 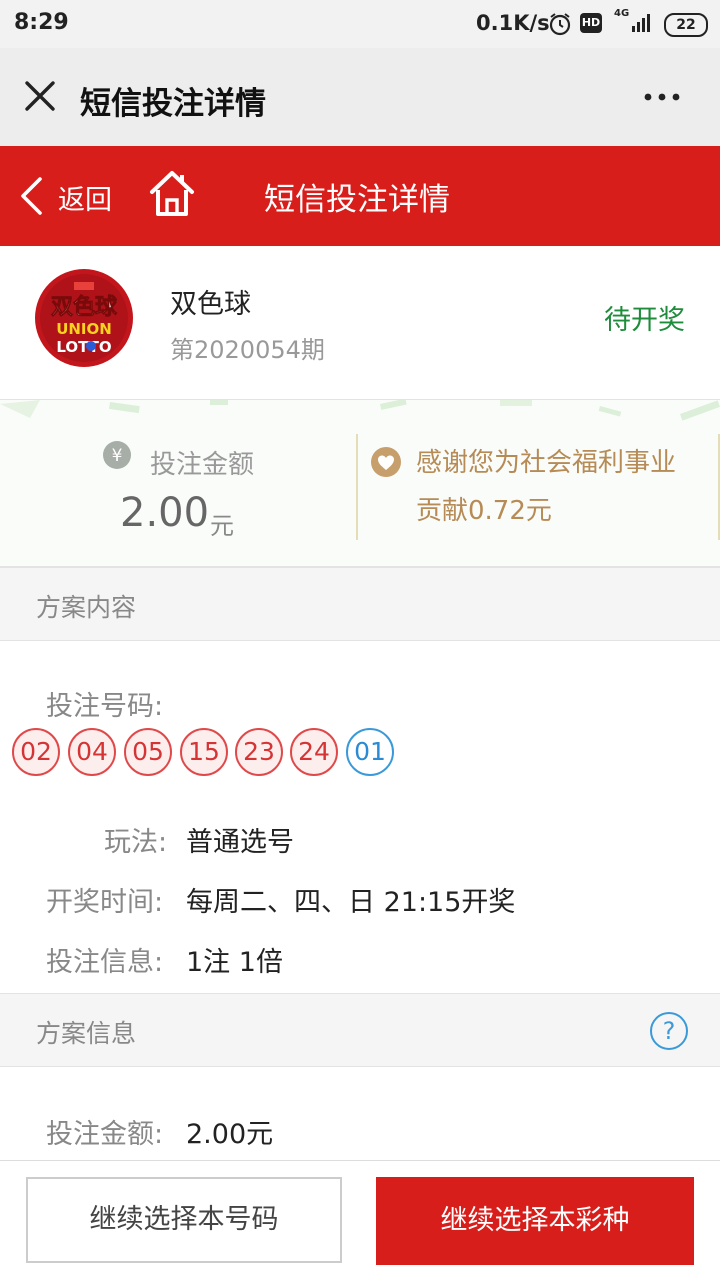 I want to click on amount-value: 2.00, so click(x=165, y=513).